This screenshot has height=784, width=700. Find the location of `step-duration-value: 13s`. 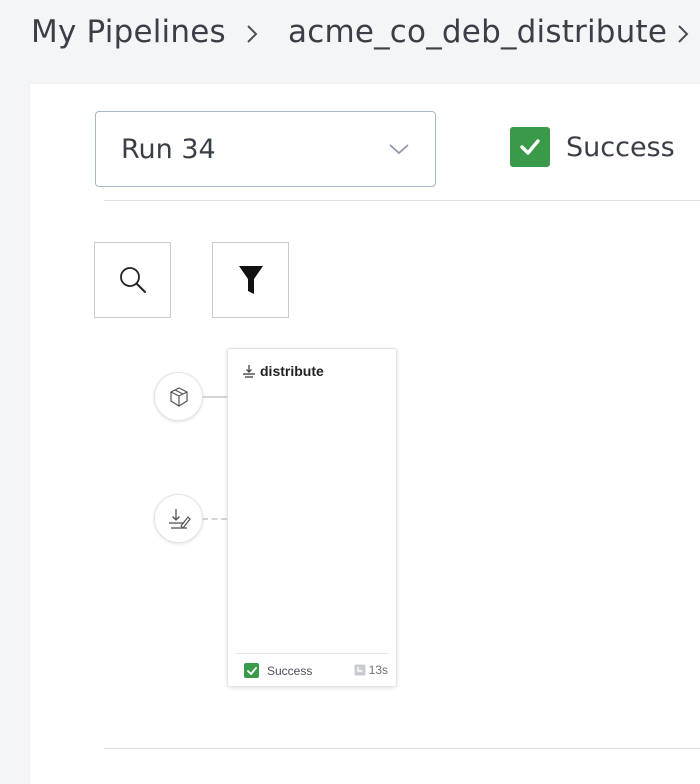

step-duration-value: 13s is located at coordinates (378, 670).